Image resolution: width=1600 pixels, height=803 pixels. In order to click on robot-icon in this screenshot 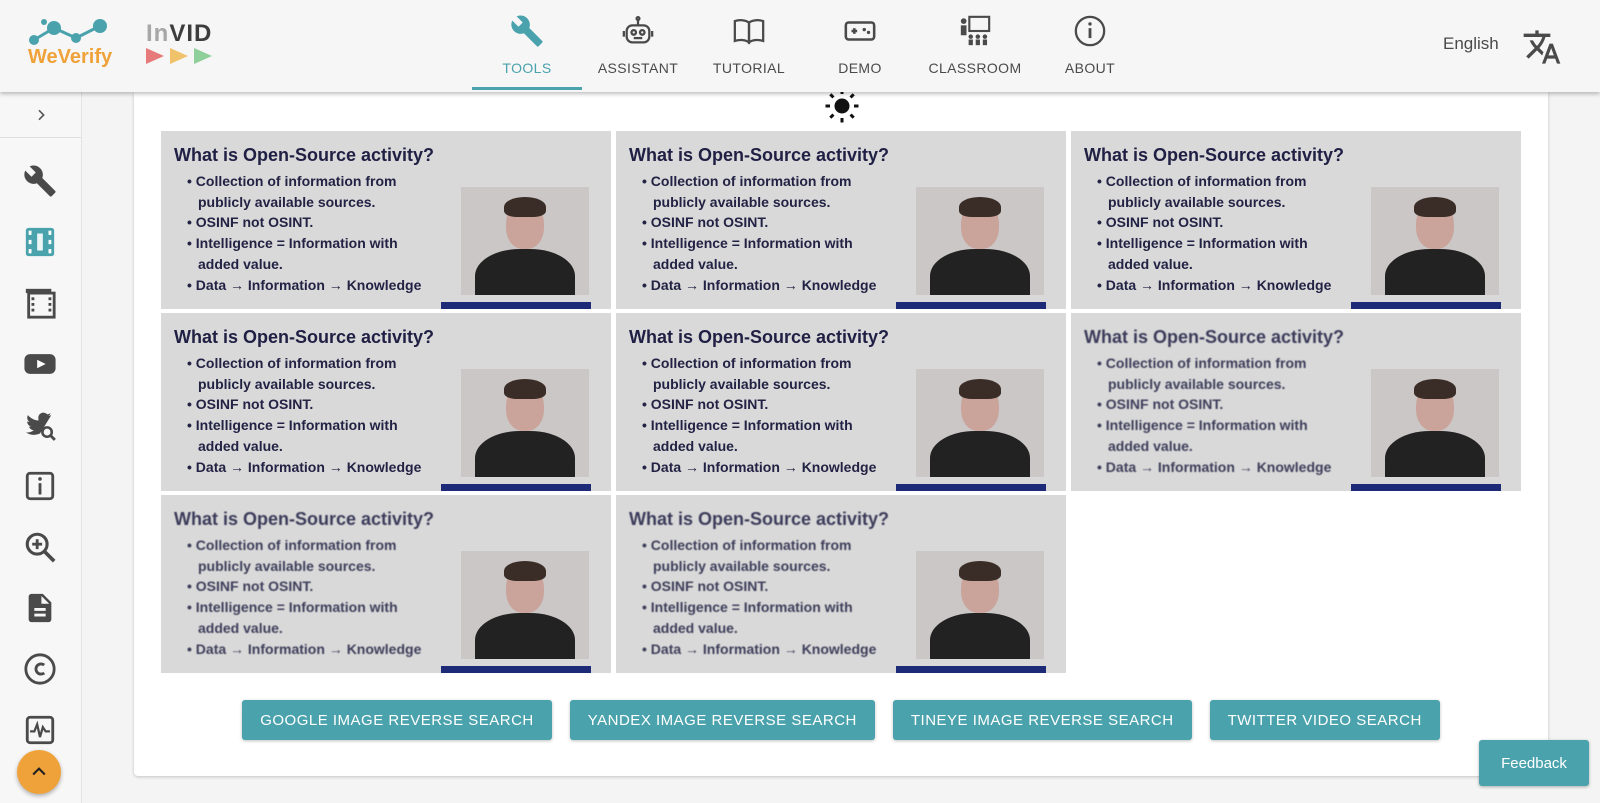, I will do `click(638, 29)`.